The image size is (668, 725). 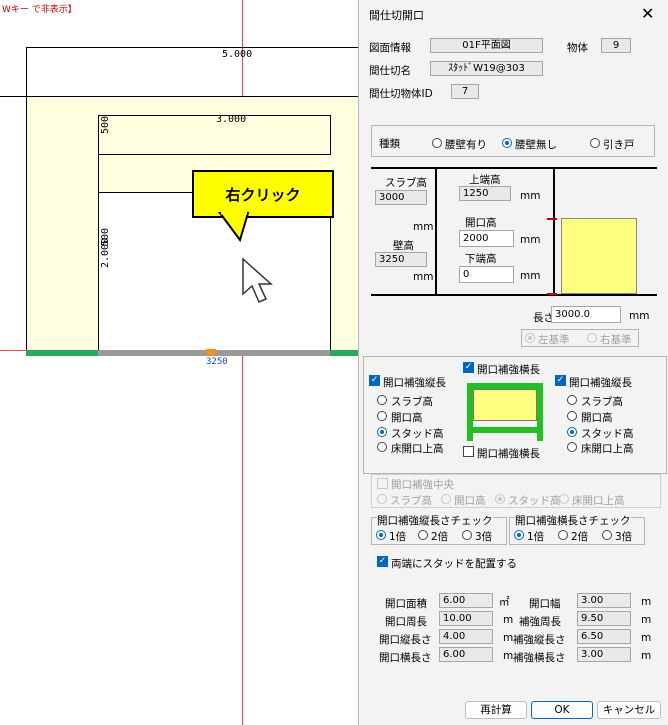 I want to click on right-slab-radio, so click(x=572, y=400).